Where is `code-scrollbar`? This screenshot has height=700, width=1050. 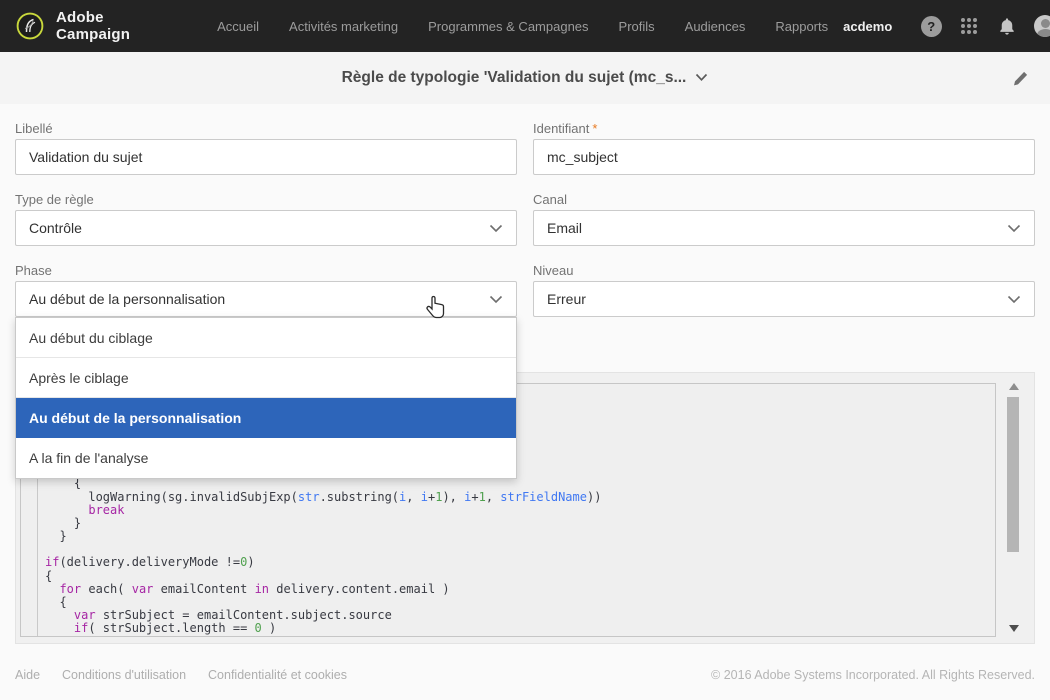
code-scrollbar is located at coordinates (1013, 509).